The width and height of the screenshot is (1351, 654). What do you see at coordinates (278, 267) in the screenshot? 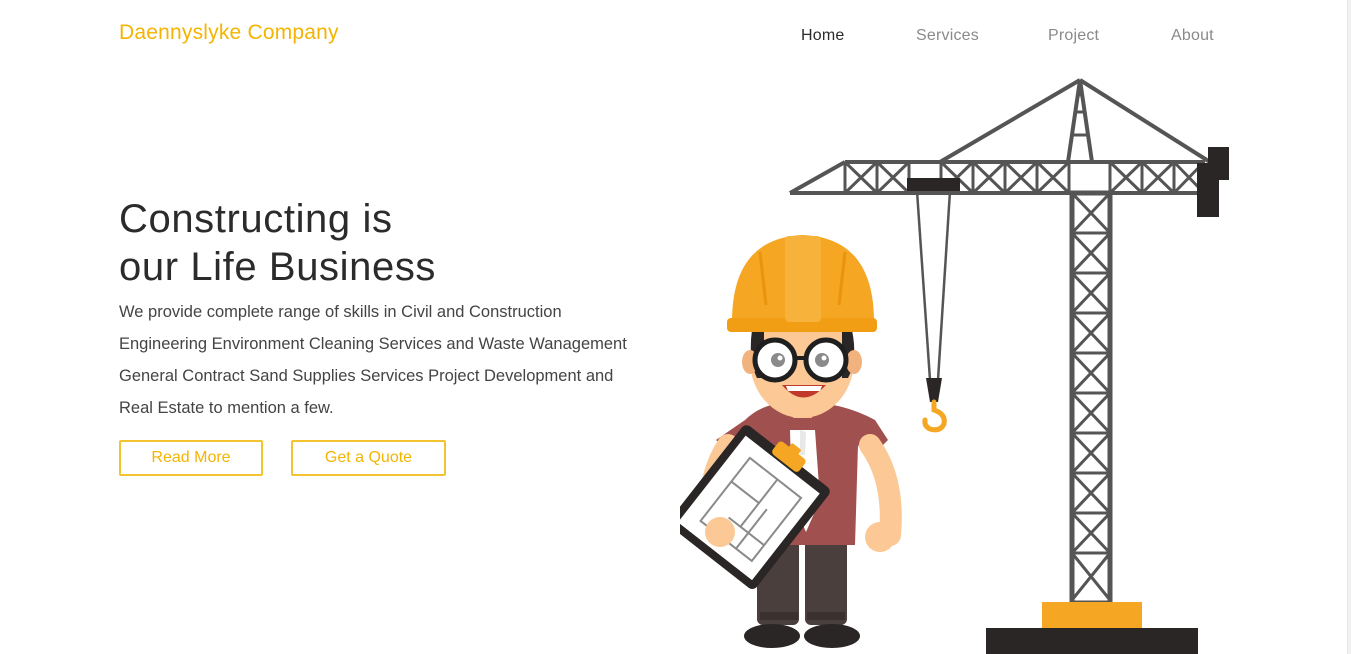
I see `hero-title-line-2: our Life Business` at bounding box center [278, 267].